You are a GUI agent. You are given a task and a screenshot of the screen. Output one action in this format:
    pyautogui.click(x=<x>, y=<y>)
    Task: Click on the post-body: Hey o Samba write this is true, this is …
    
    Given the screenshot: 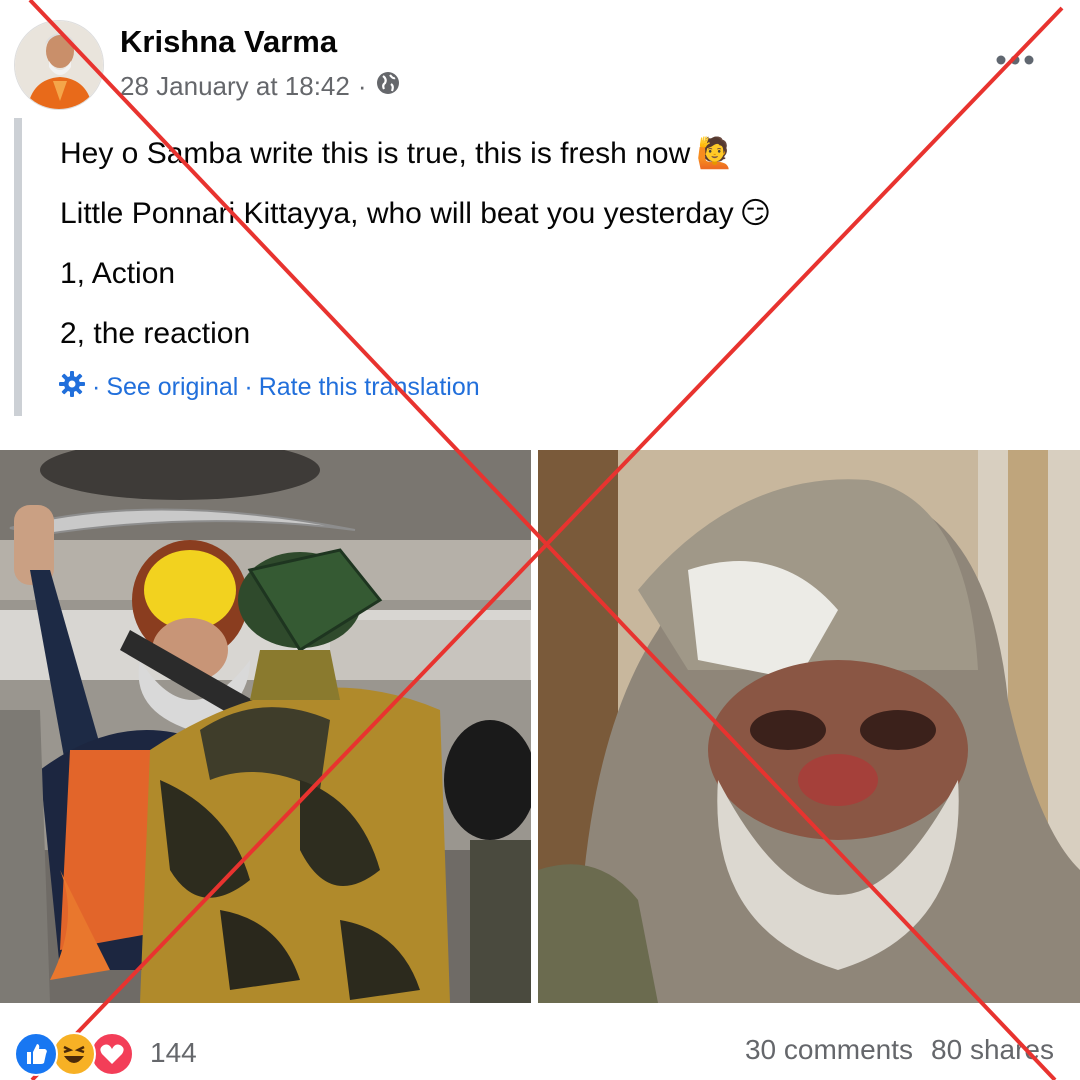 What is the action you would take?
    pyautogui.click(x=415, y=244)
    